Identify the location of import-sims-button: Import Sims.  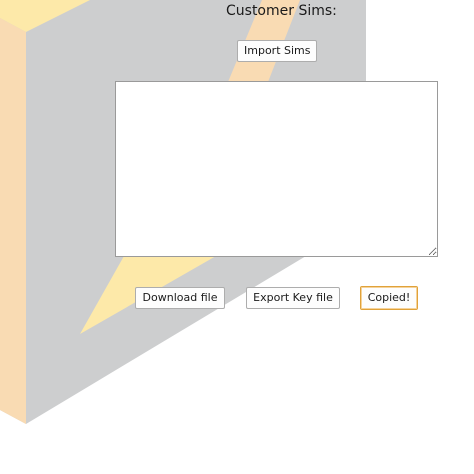
(277, 51).